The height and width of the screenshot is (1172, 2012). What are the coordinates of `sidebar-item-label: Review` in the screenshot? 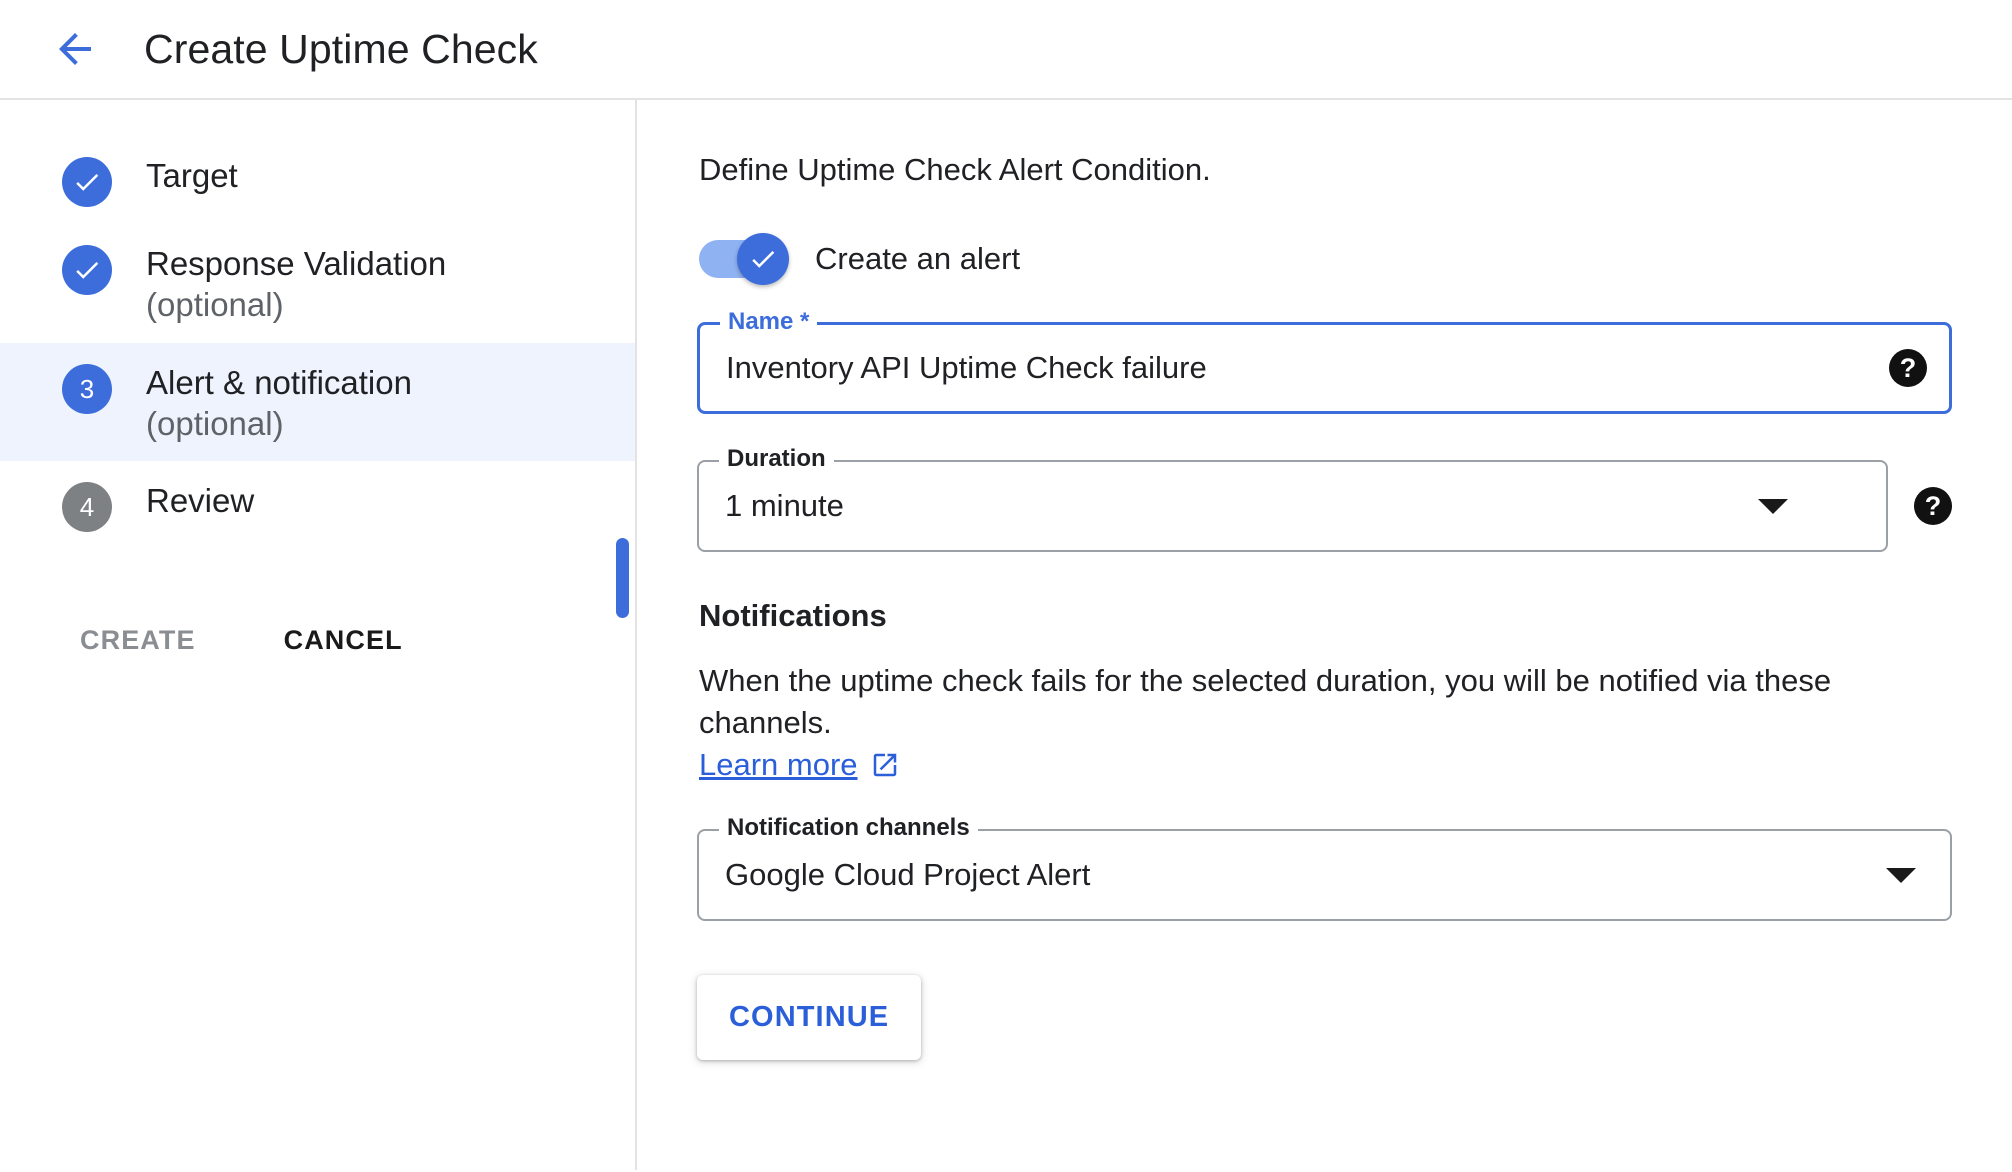 It's located at (200, 500).